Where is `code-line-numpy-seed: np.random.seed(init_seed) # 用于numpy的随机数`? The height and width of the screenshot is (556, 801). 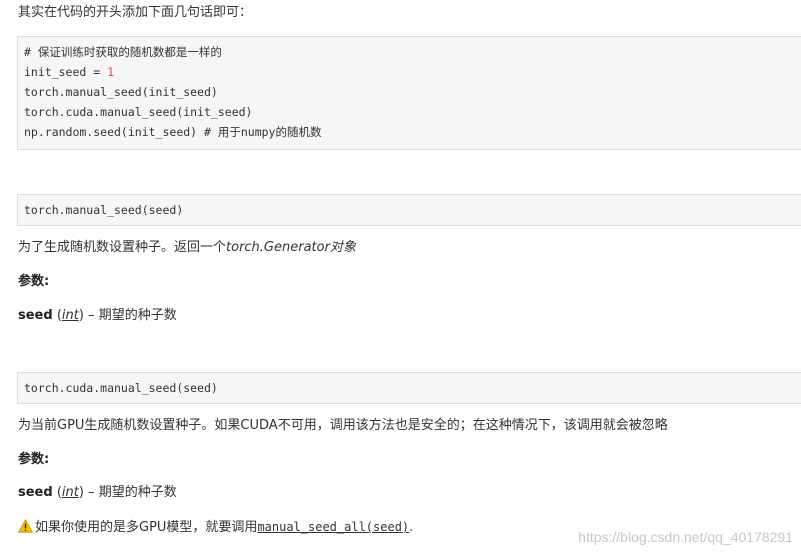 code-line-numpy-seed: np.random.seed(init_seed) # 用于numpy的随机数 is located at coordinates (173, 132).